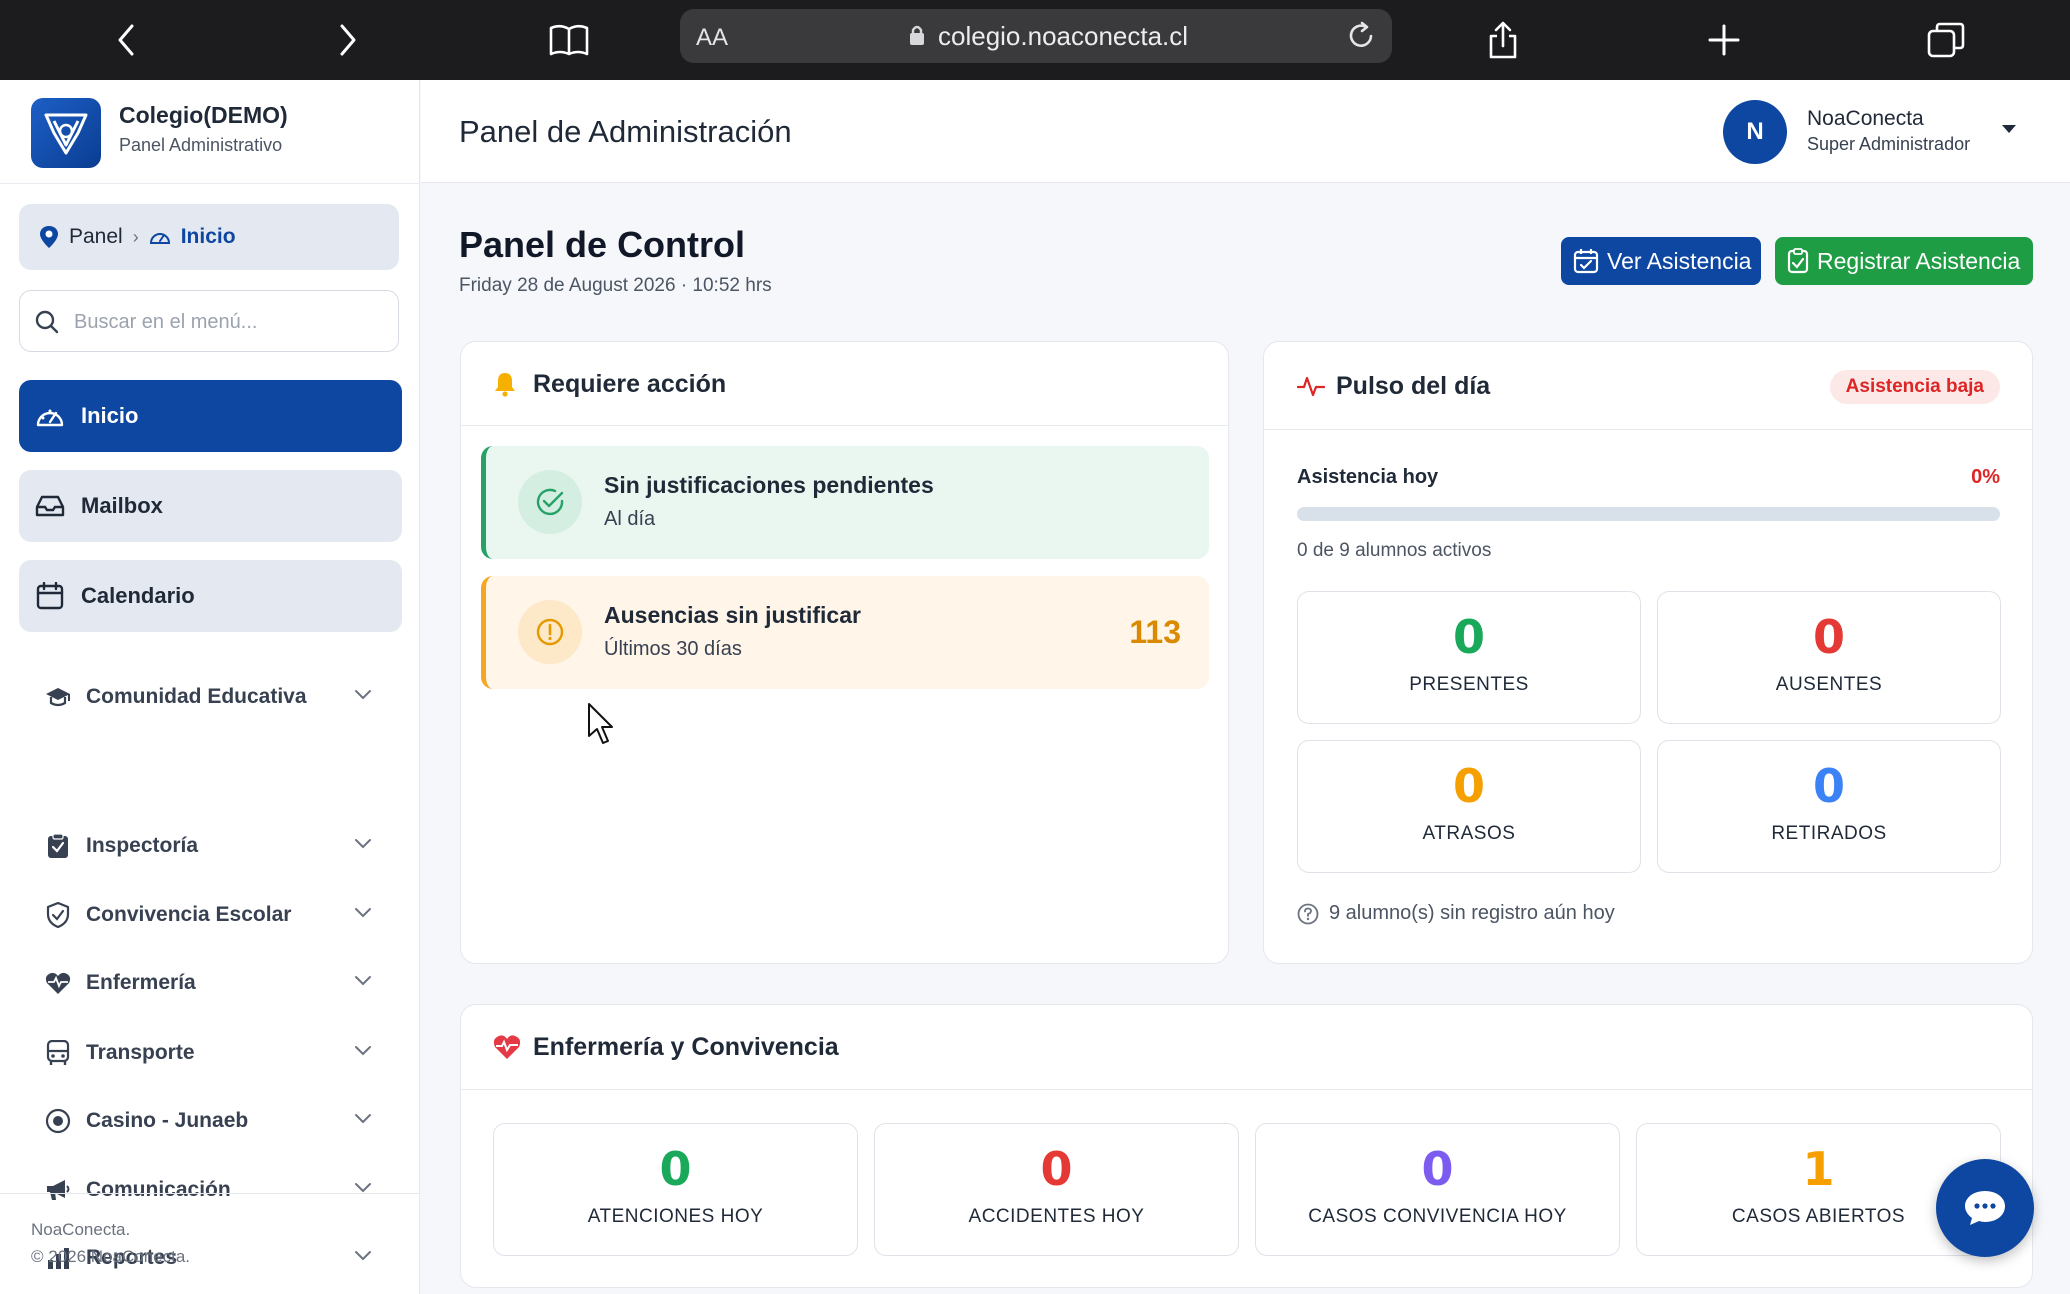  What do you see at coordinates (1437, 1216) in the screenshot?
I see `stat-label: CASOS CONVIVENCIA HOY` at bounding box center [1437, 1216].